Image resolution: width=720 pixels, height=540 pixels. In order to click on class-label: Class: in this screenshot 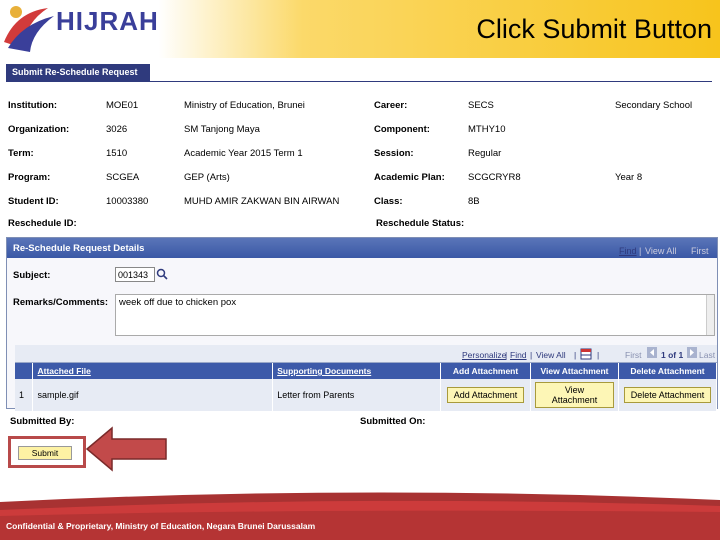, I will do `click(388, 201)`.